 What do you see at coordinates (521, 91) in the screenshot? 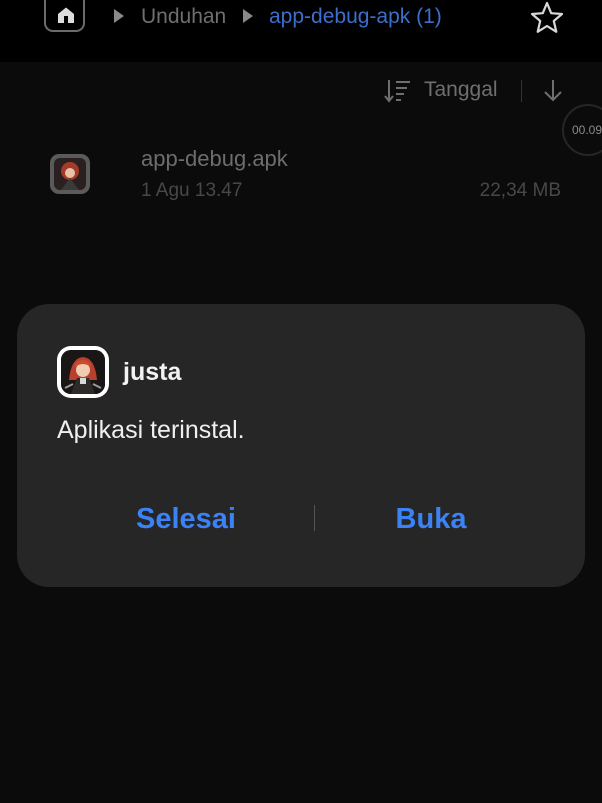
I see `sort-divider` at bounding box center [521, 91].